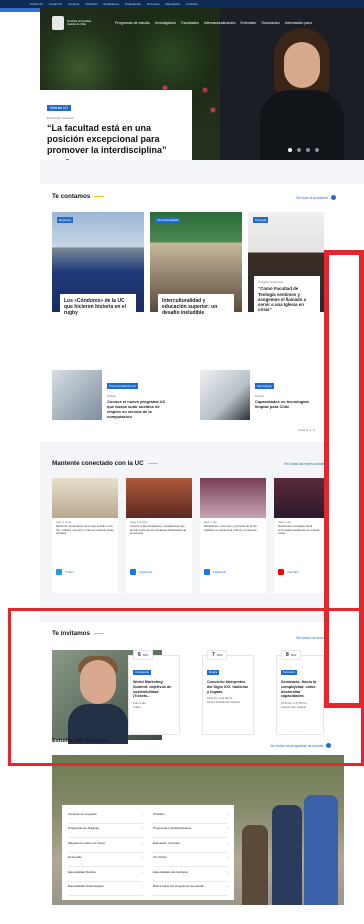  I want to click on program-link: Especialidad Médica ›, so click(105, 874).